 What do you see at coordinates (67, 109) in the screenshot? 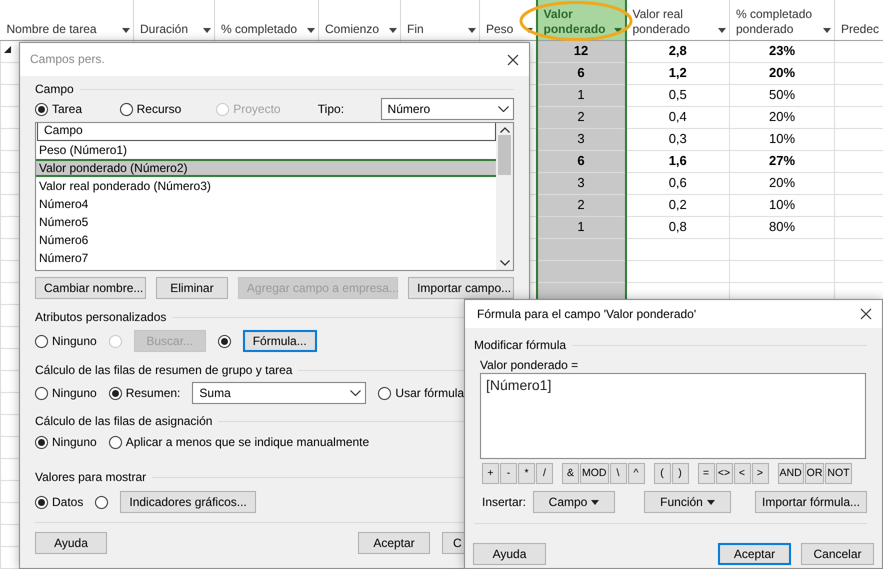
I see `radio-label: Tarea` at bounding box center [67, 109].